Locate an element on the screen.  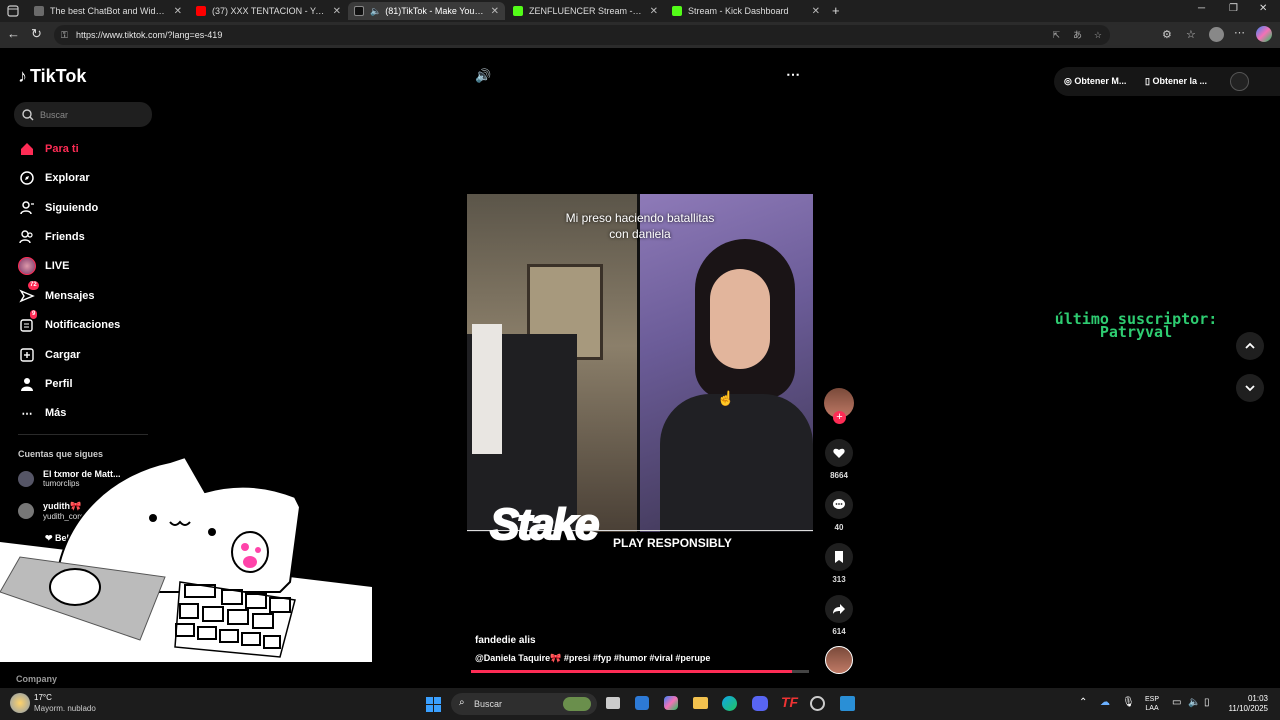
browser-menu-icon: ⋯ is located at coordinates (1239, 32).